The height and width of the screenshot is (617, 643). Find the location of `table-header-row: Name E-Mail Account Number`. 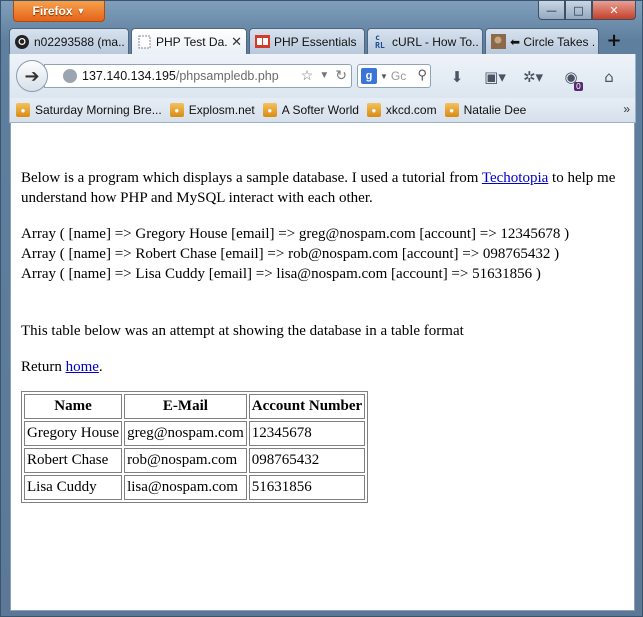

table-header-row: Name E-Mail Account Number is located at coordinates (195, 406).